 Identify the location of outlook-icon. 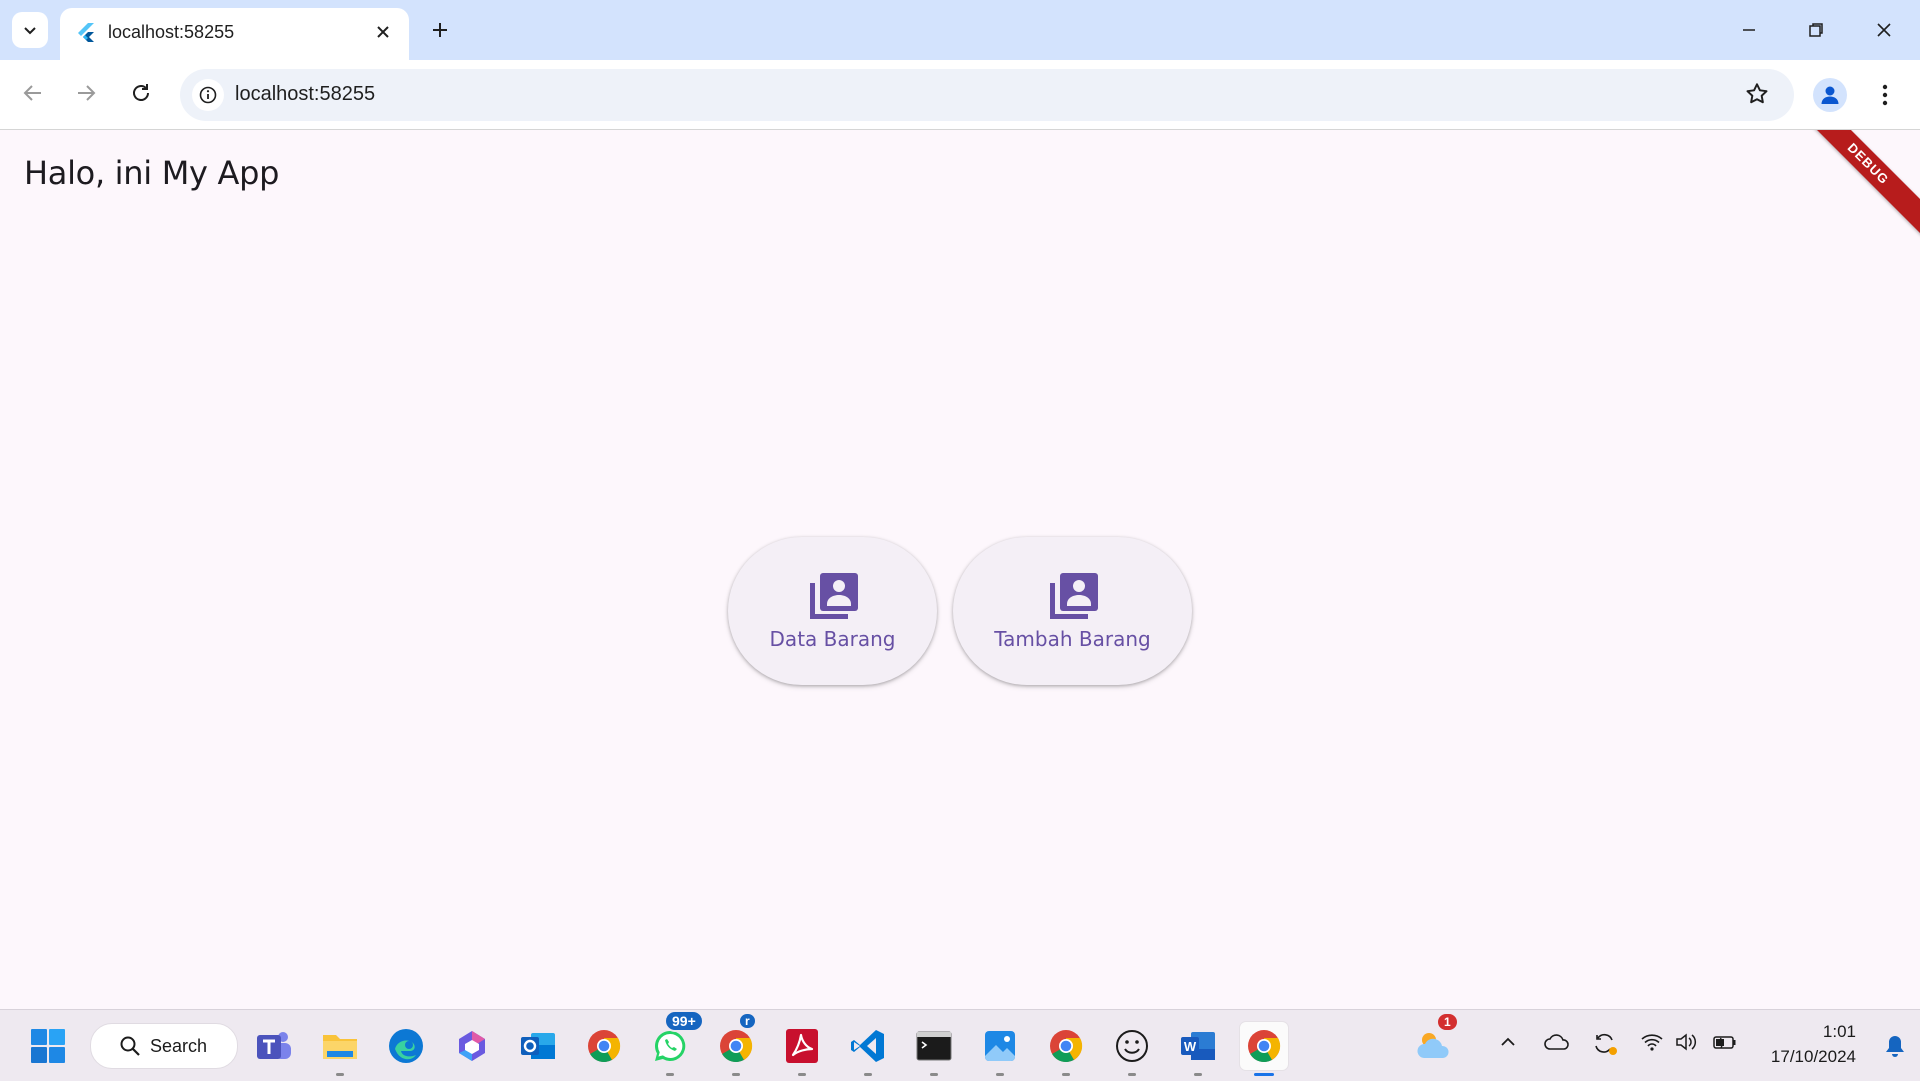
(538, 1046).